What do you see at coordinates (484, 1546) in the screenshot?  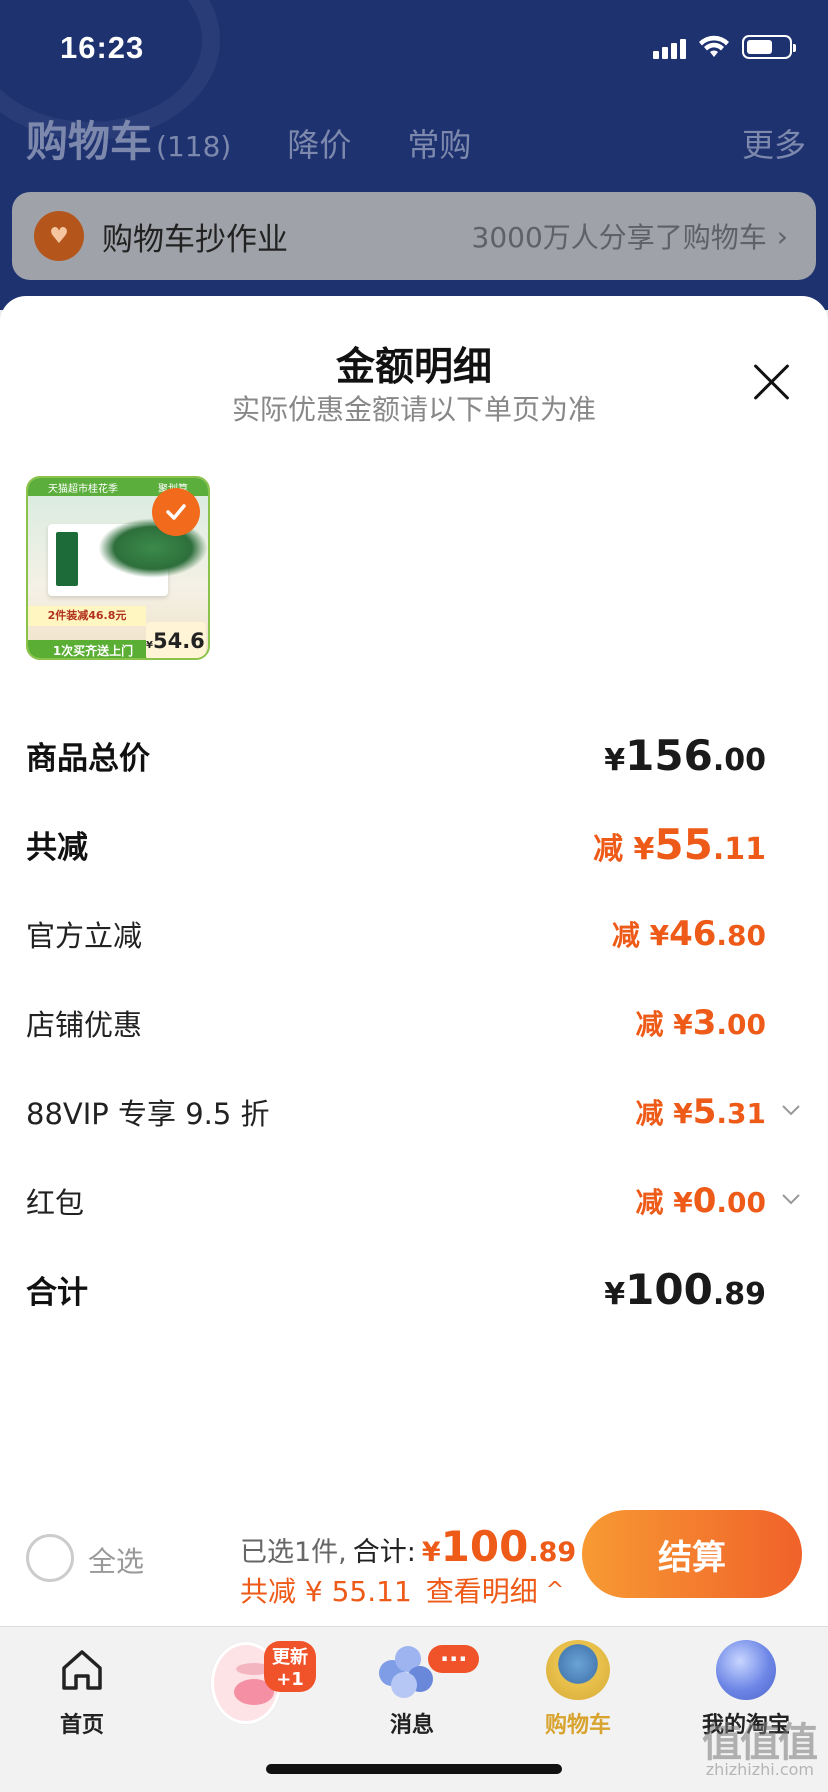 I see `total-int: 100` at bounding box center [484, 1546].